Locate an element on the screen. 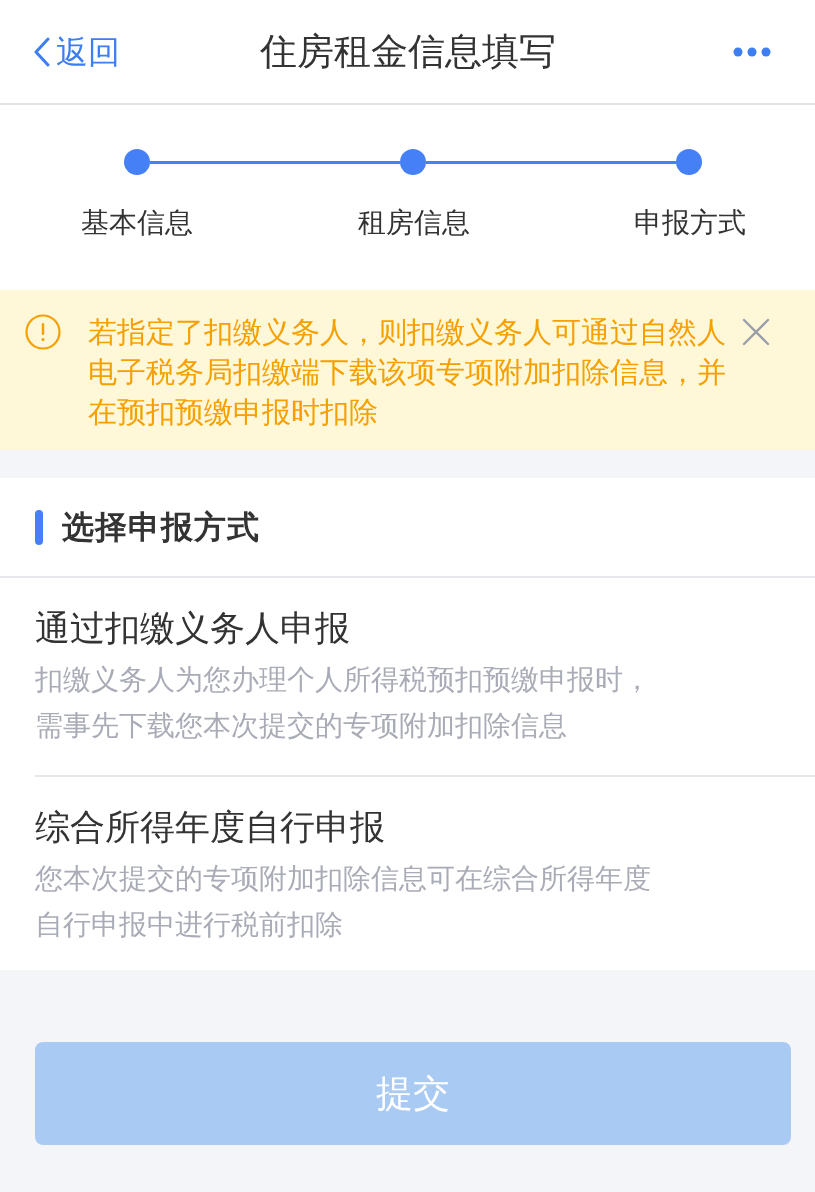 The height and width of the screenshot is (1192, 815). chevron-left-icon is located at coordinates (42, 51).